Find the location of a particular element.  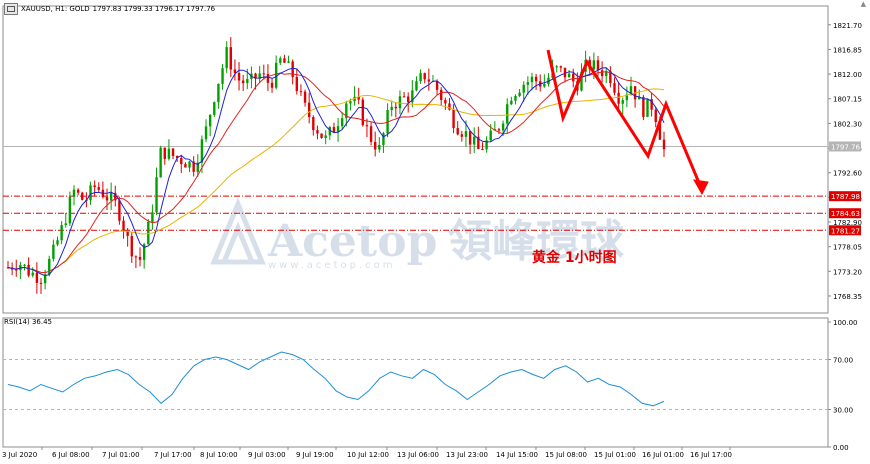

rsi-tick-label: 30.00 is located at coordinates (843, 411).